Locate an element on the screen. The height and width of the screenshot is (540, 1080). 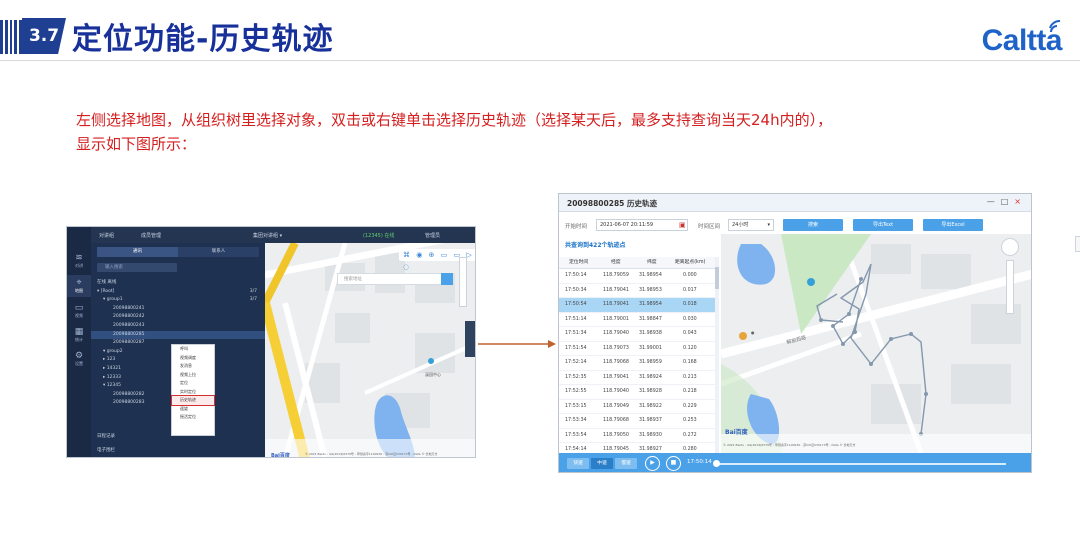
speed-slow-button: 慢速 is located at coordinates (626, 463).